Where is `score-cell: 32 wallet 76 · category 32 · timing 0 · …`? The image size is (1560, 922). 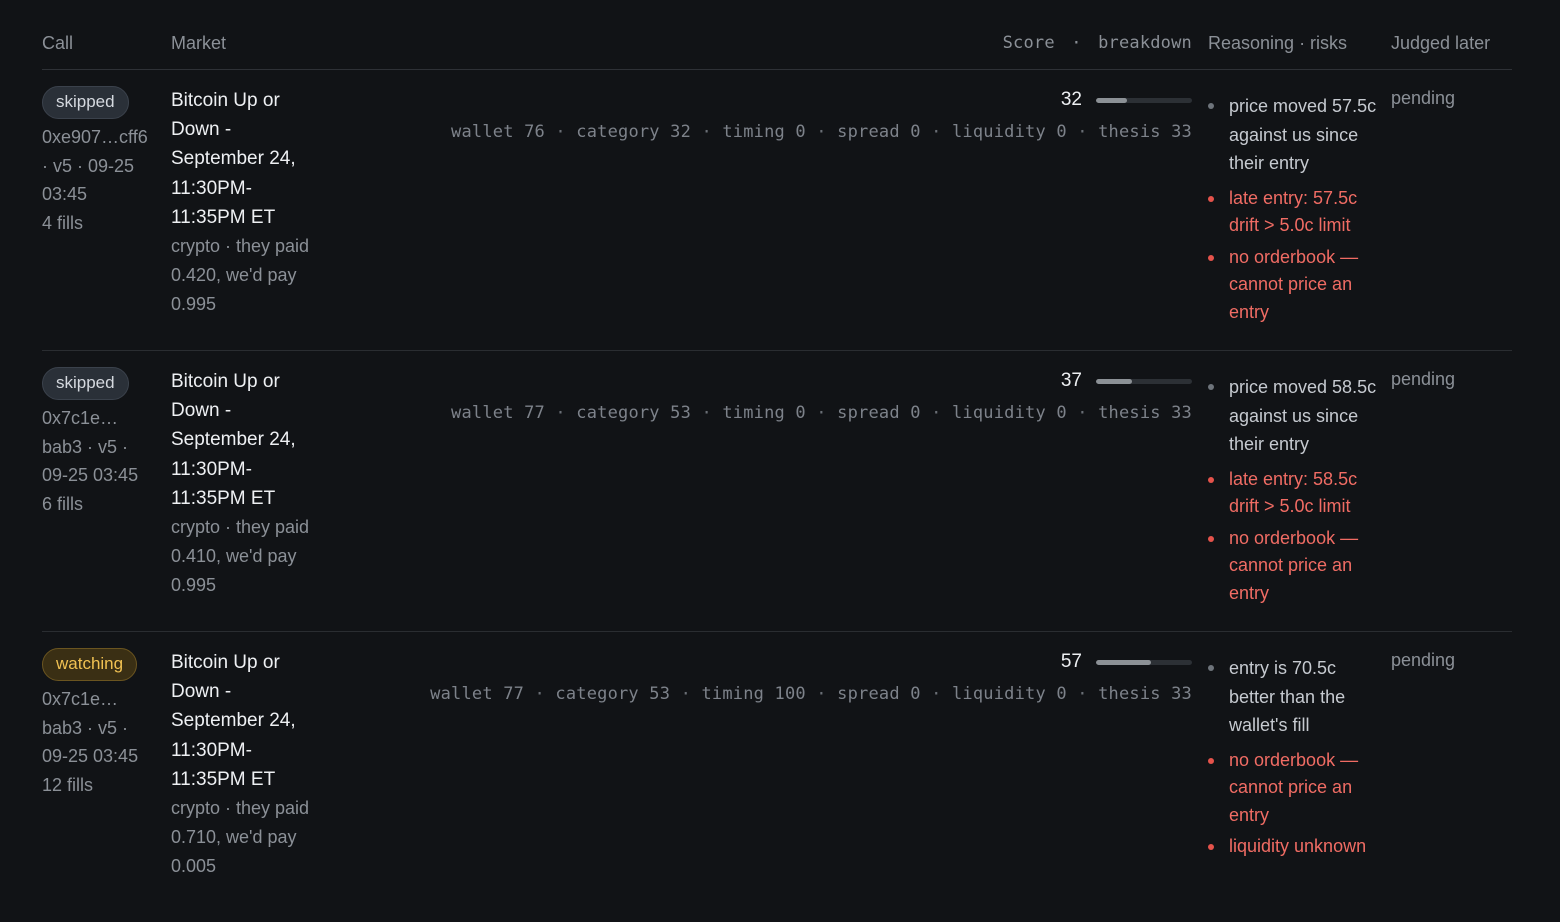
score-cell: 32 wallet 76 · category 32 · timing 0 · … is located at coordinates (821, 115).